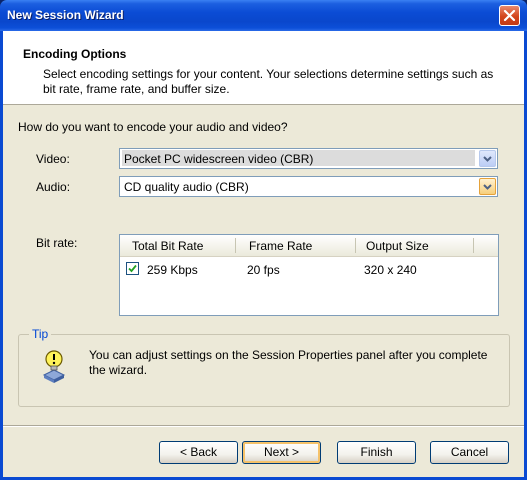  I want to click on row-checkbox, so click(132, 268).